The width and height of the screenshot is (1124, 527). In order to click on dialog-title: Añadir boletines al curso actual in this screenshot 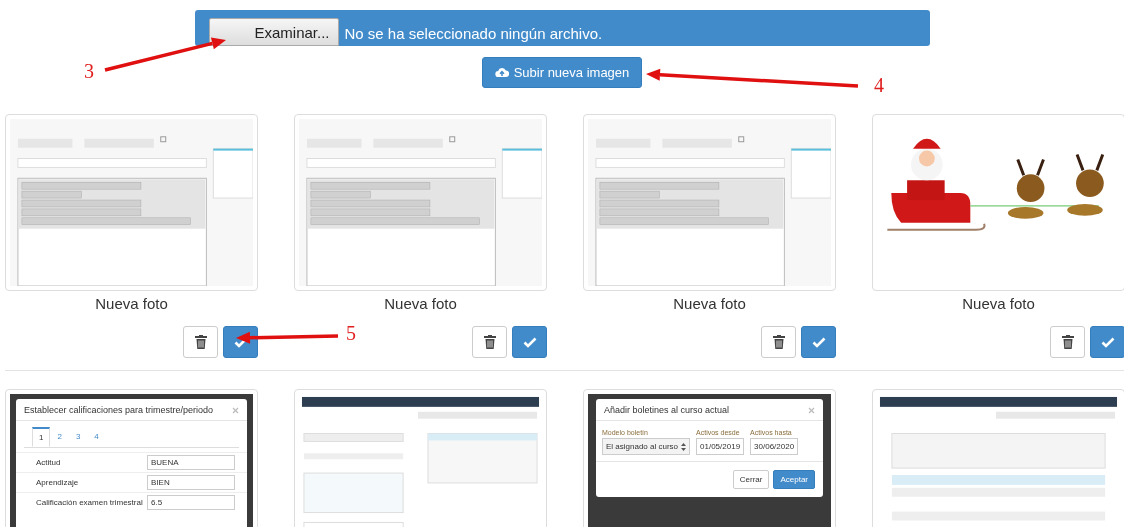, I will do `click(667, 410)`.